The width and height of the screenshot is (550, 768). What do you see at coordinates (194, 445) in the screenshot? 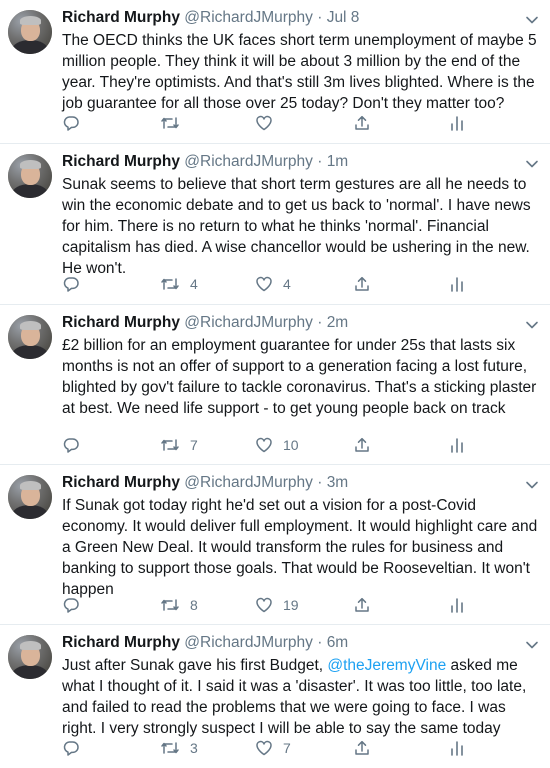
I see `retweet-count: 7` at bounding box center [194, 445].